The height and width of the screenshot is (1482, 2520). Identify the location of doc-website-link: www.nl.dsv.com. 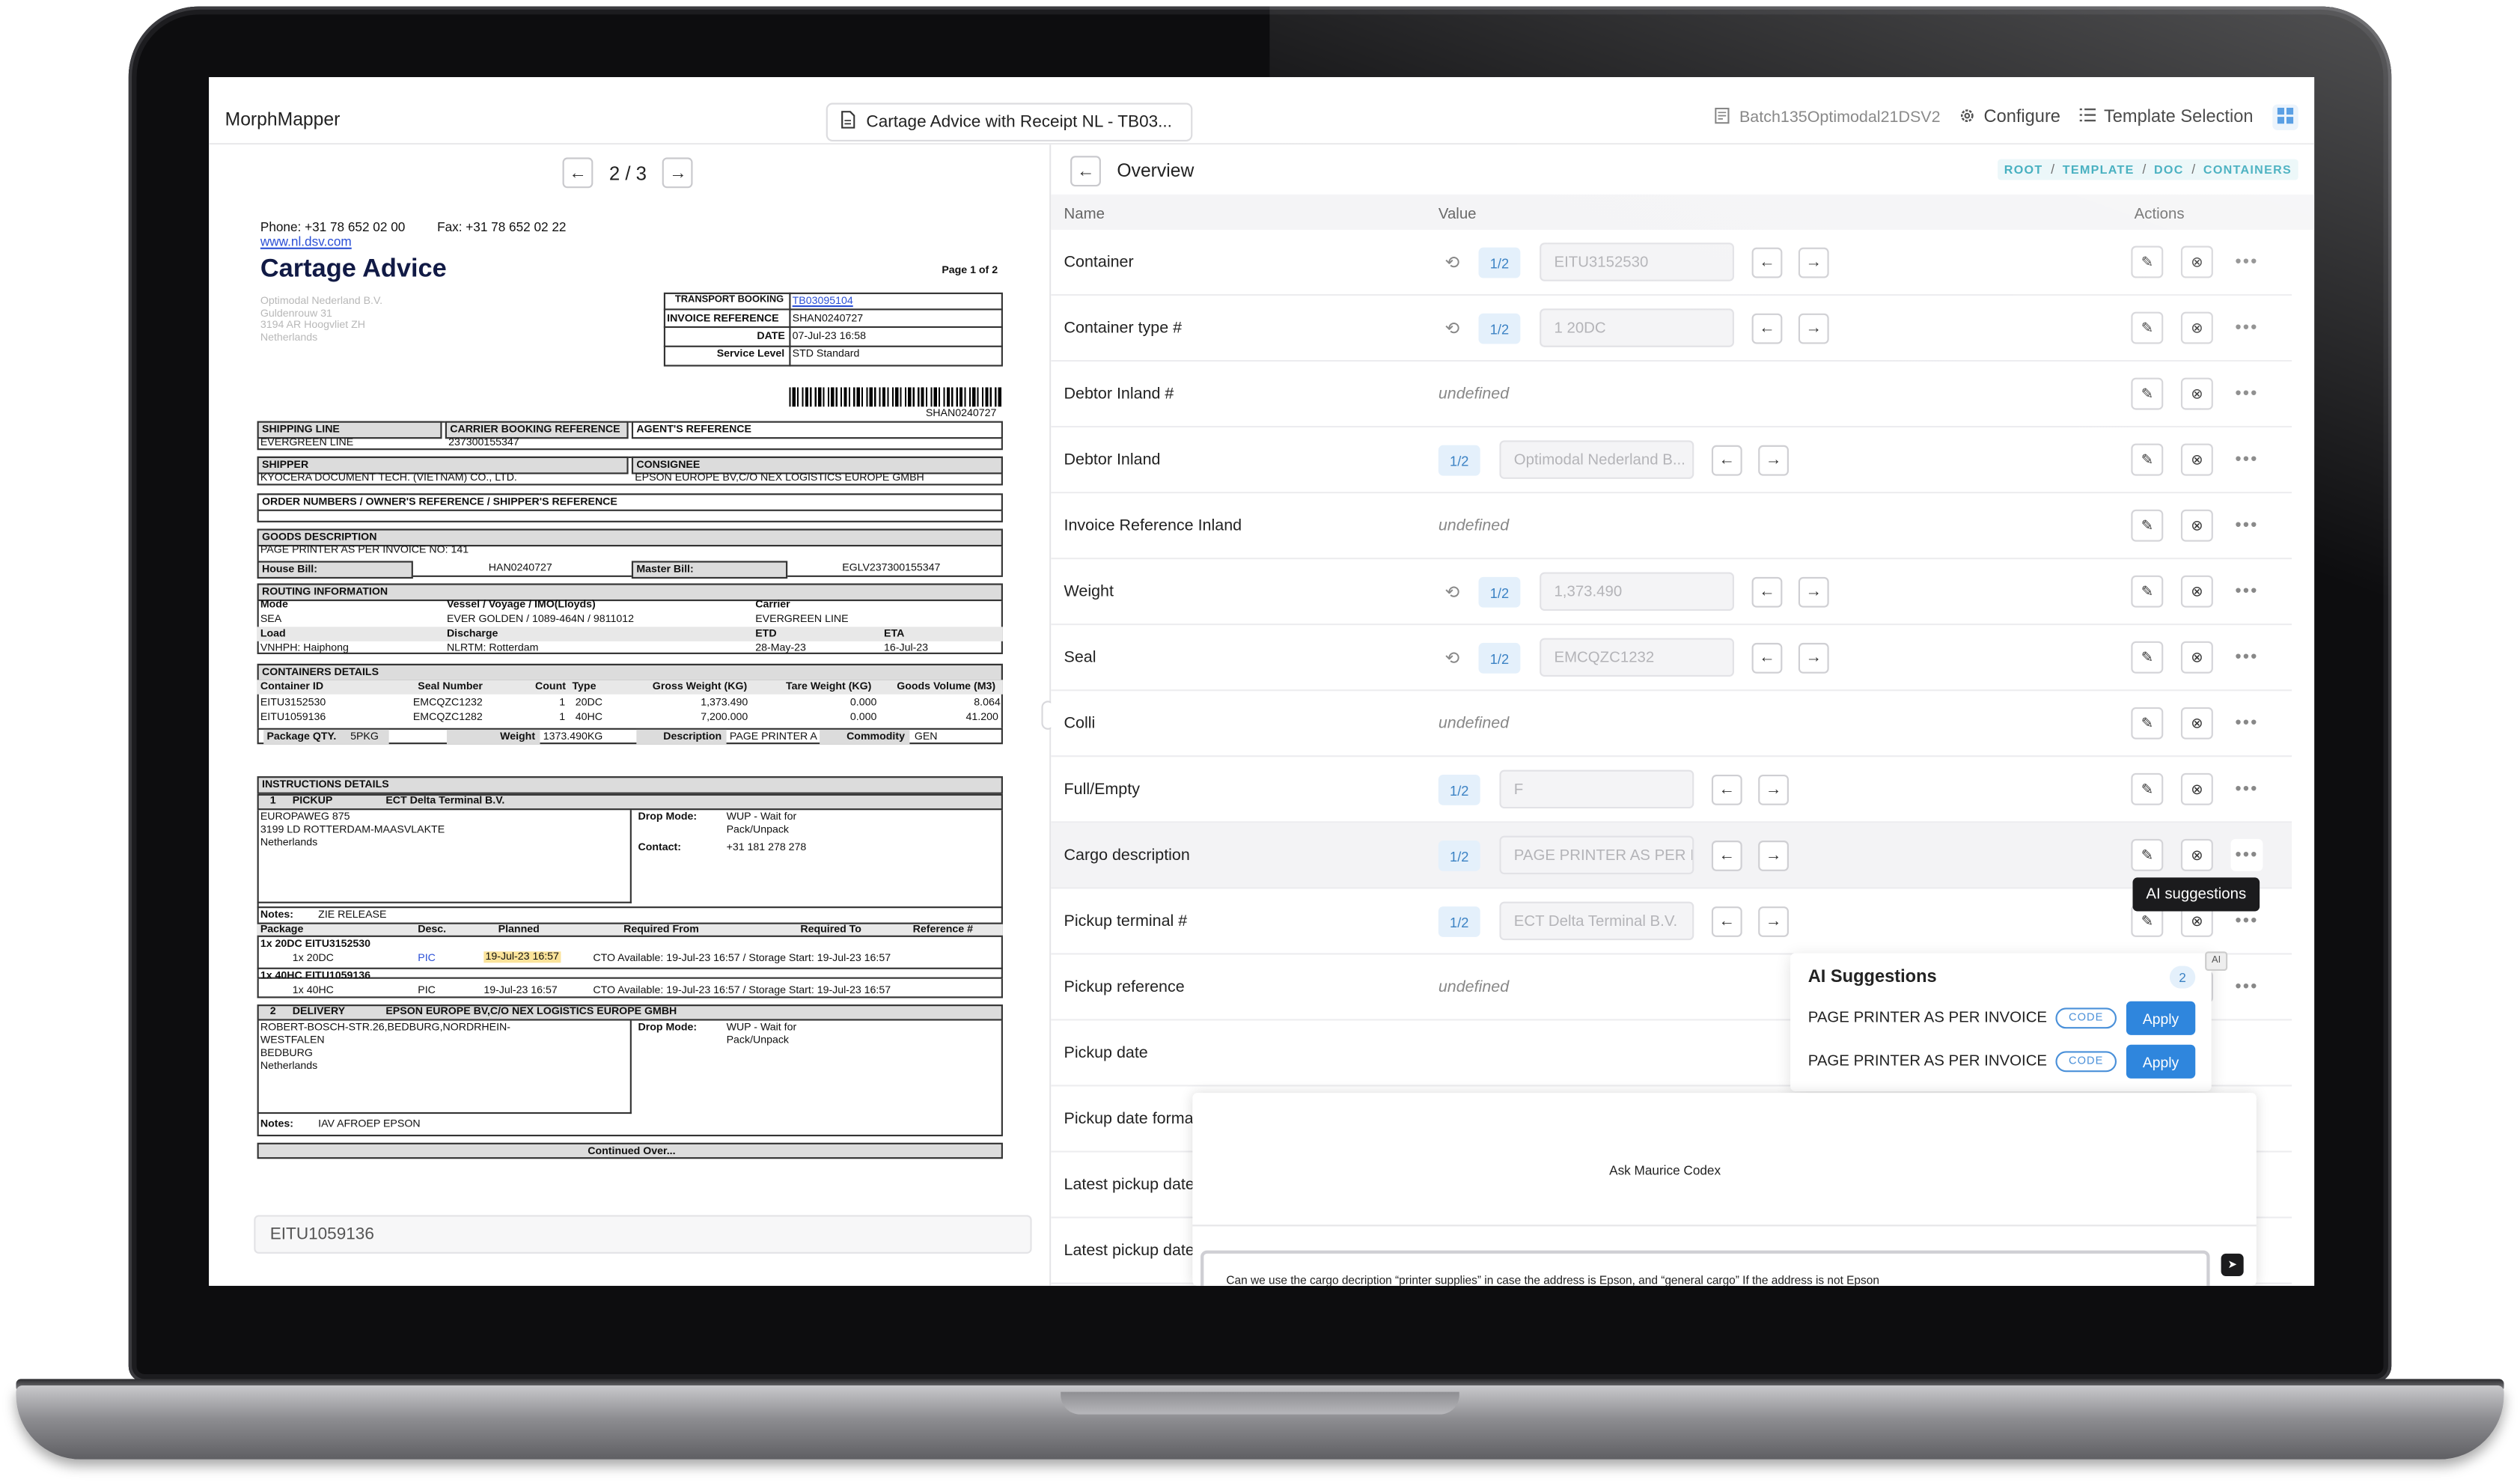
(306, 242).